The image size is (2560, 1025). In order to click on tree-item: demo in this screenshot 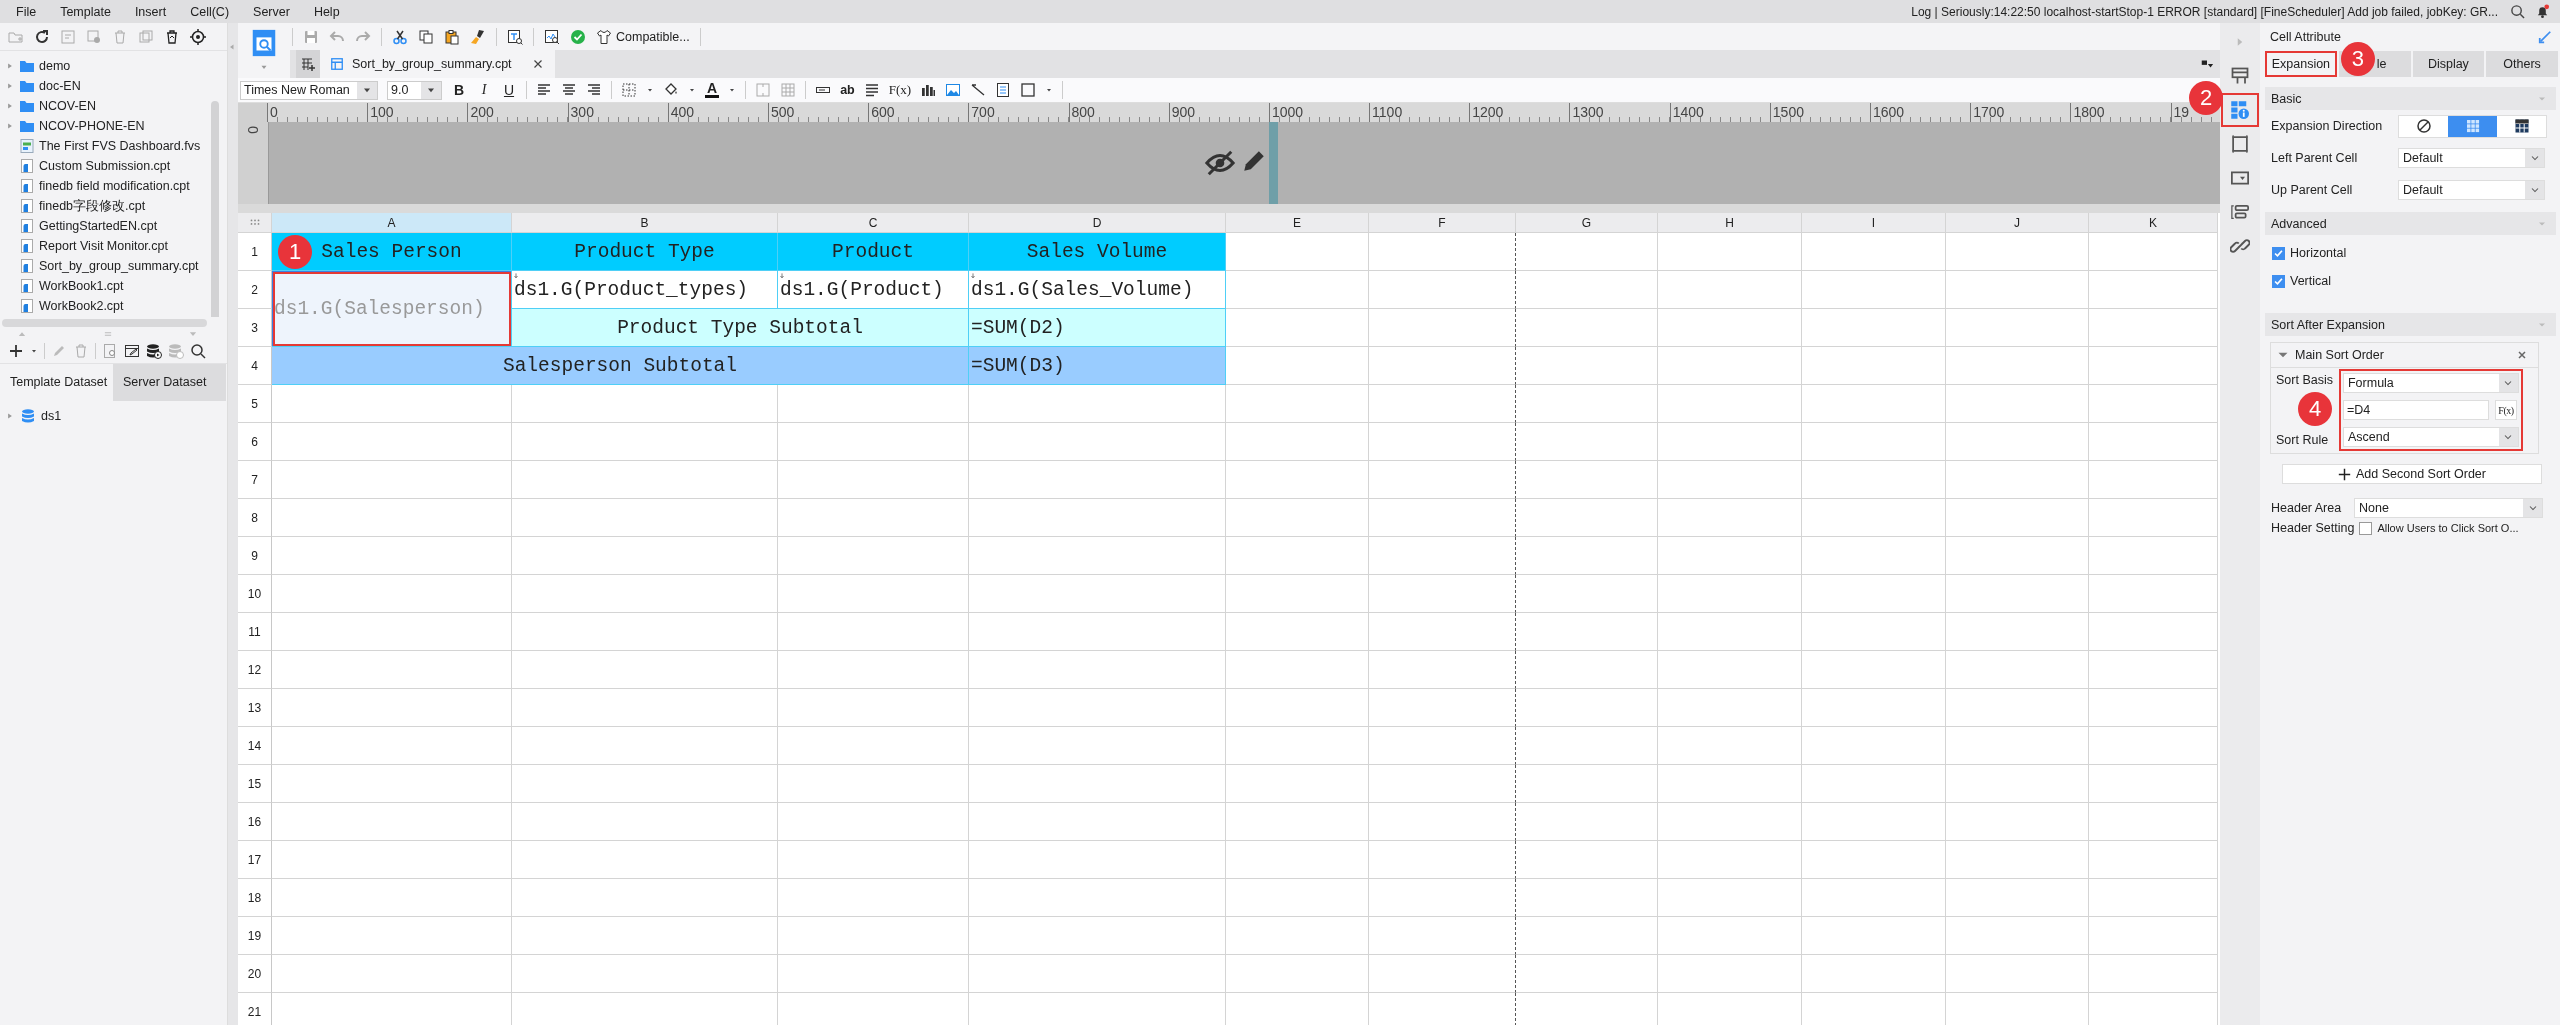, I will do `click(113, 66)`.